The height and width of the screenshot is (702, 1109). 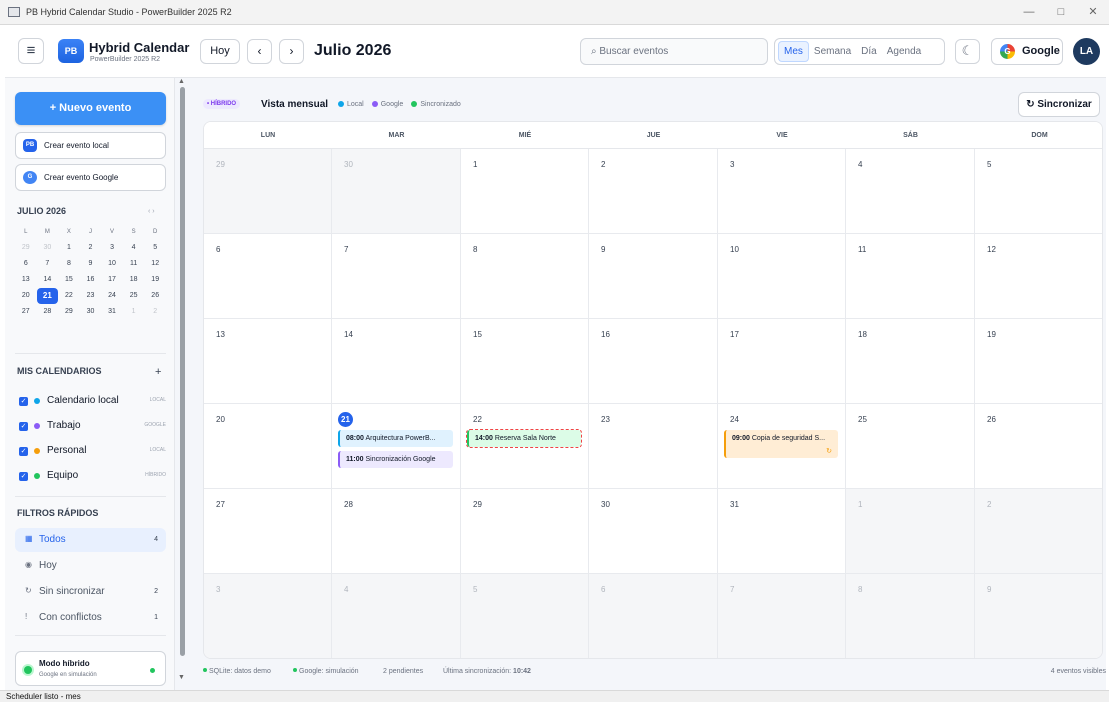 What do you see at coordinates (155, 264) in the screenshot?
I see `mini-day: 12` at bounding box center [155, 264].